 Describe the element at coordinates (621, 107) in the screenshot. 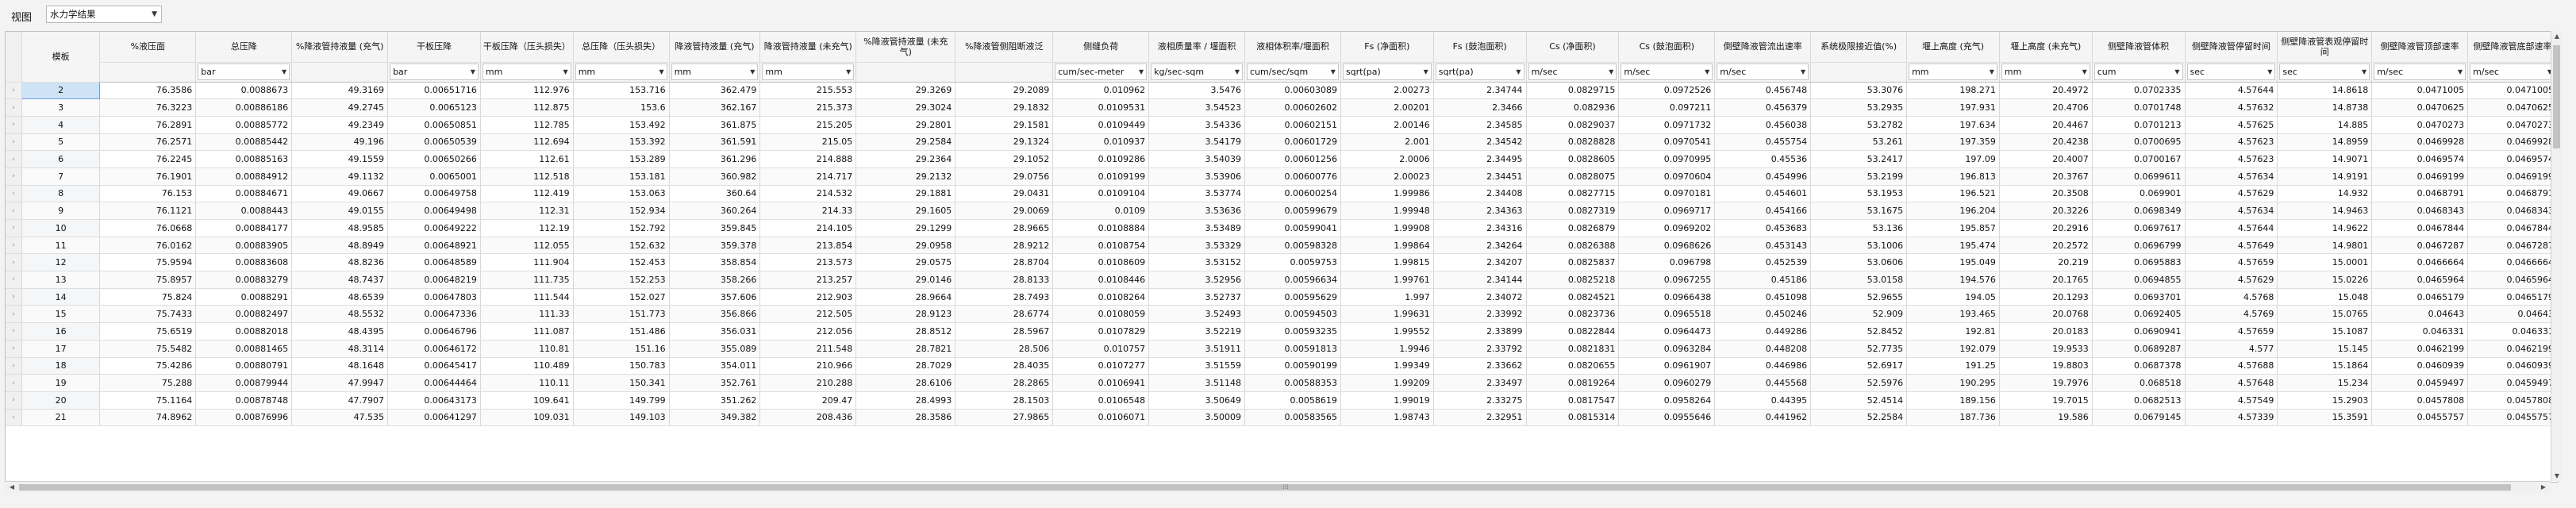

I see `table-cell: 153.6` at that location.